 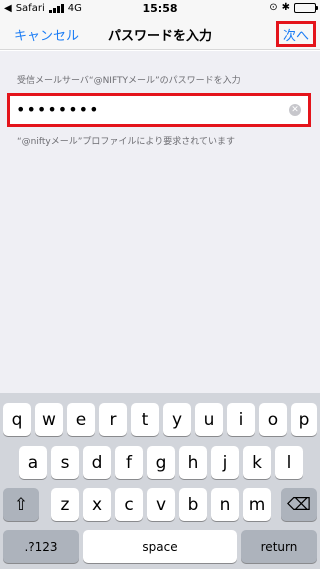 I want to click on password-field-header: 受信メールサーバ“@NIFTYメール”のパスワードを入力, so click(x=129, y=81).